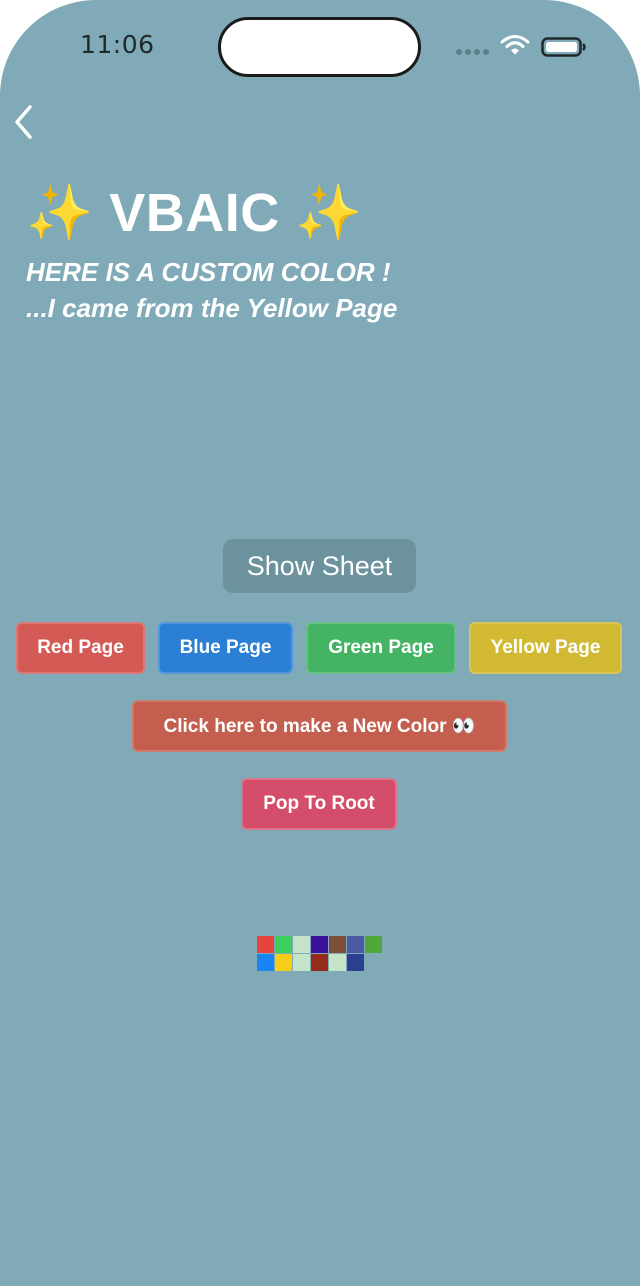 This screenshot has height=1286, width=640. Describe the element at coordinates (319, 726) in the screenshot. I see `new-color-button: Click here to make a New Color 👀` at that location.